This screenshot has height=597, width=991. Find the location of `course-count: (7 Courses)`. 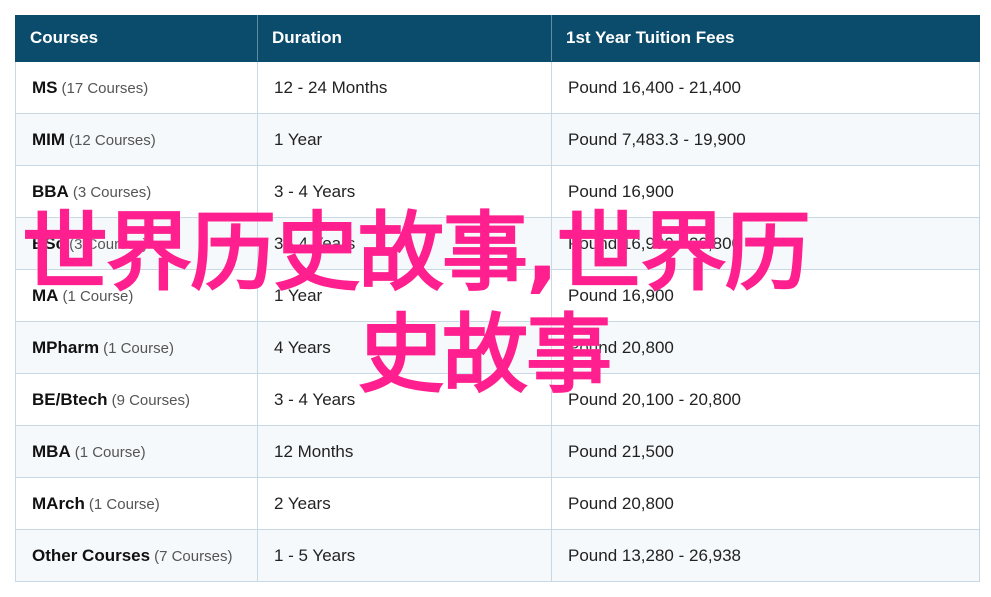

course-count: (7 Courses) is located at coordinates (193, 556).